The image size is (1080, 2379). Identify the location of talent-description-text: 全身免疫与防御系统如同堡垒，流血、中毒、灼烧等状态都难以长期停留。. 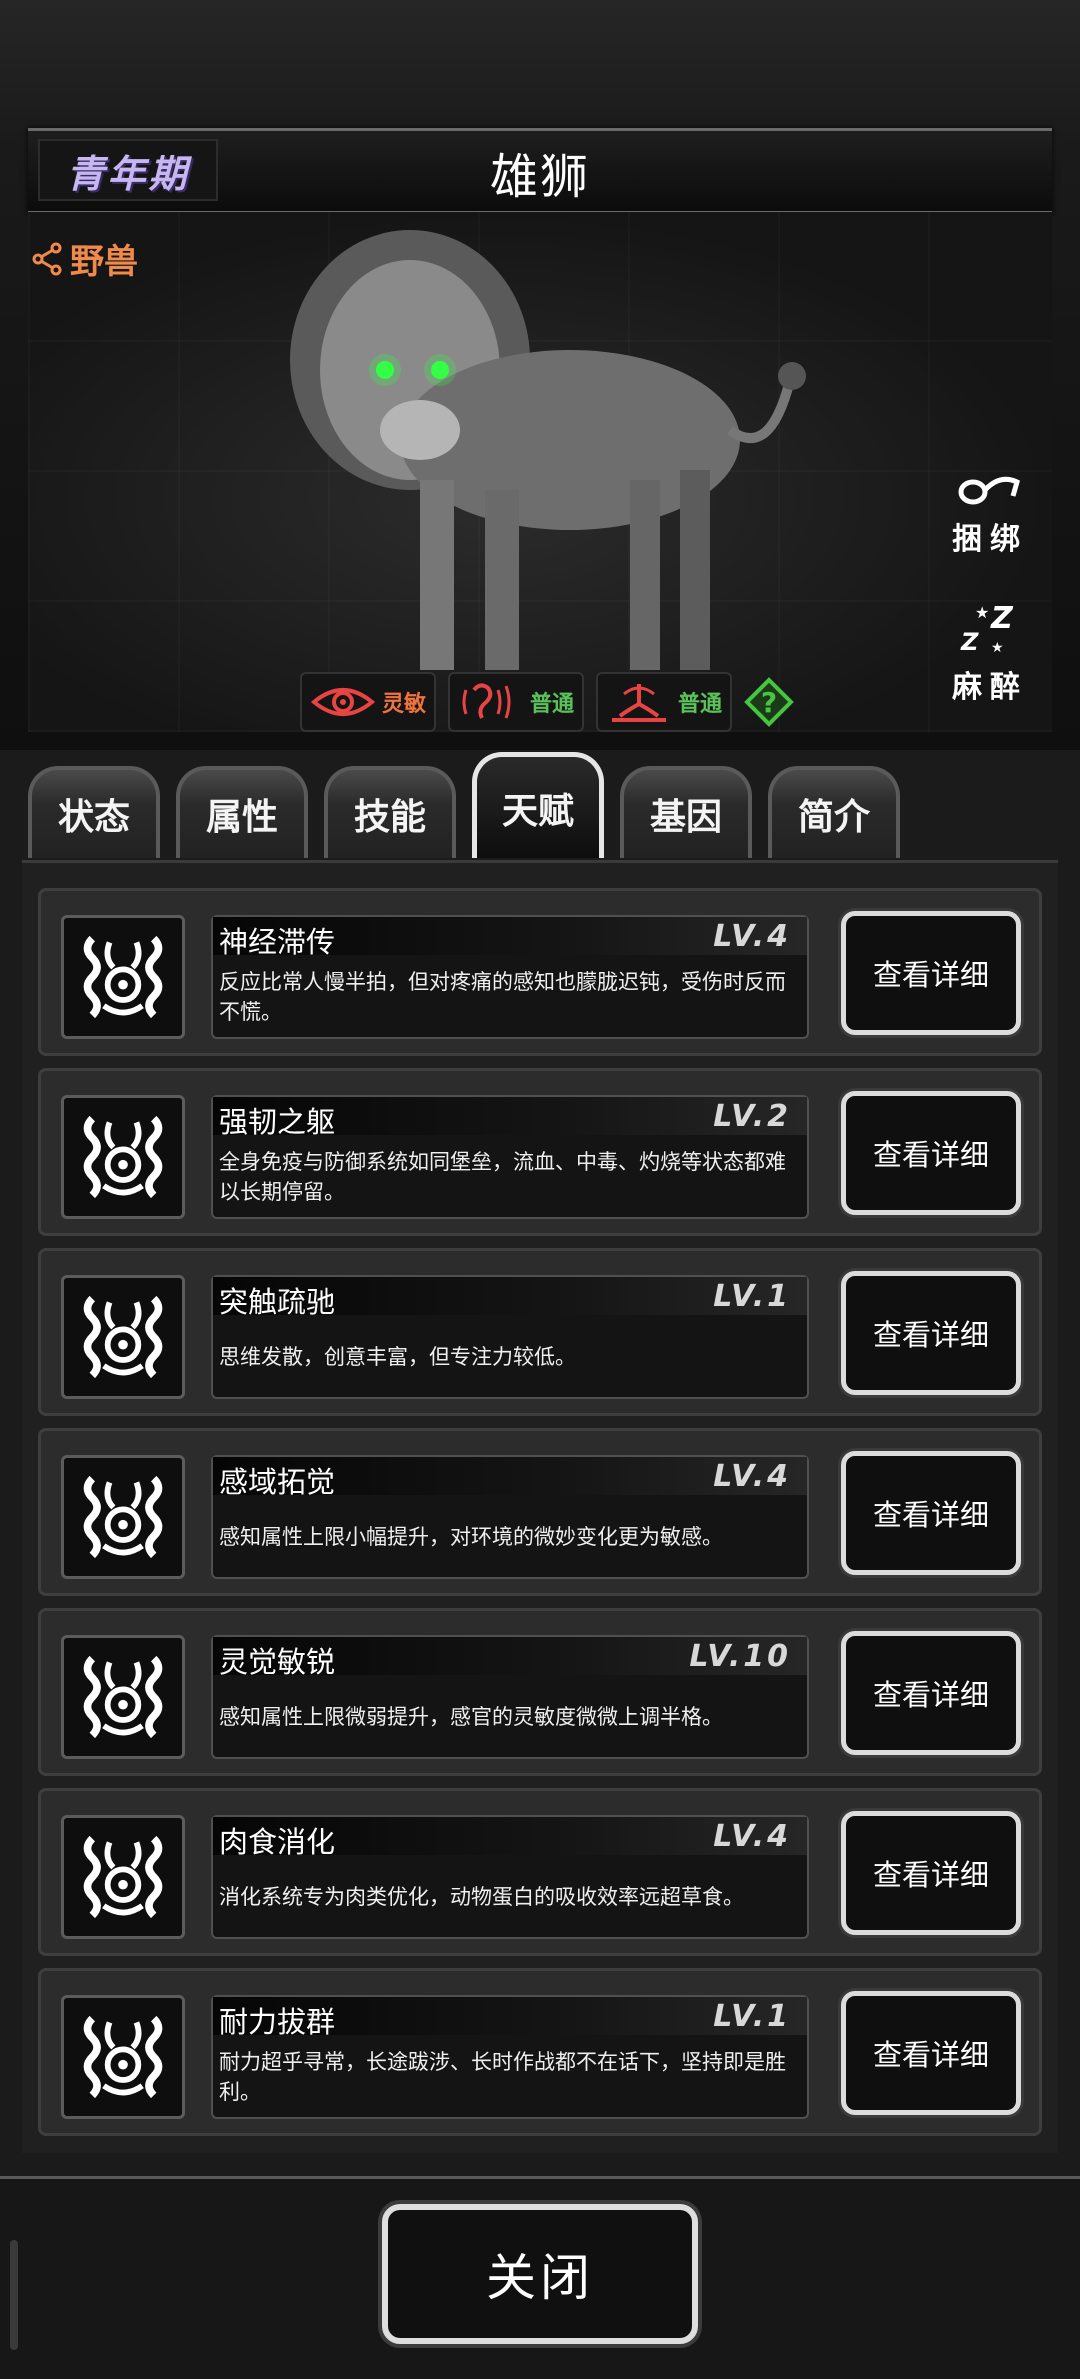
(502, 1177).